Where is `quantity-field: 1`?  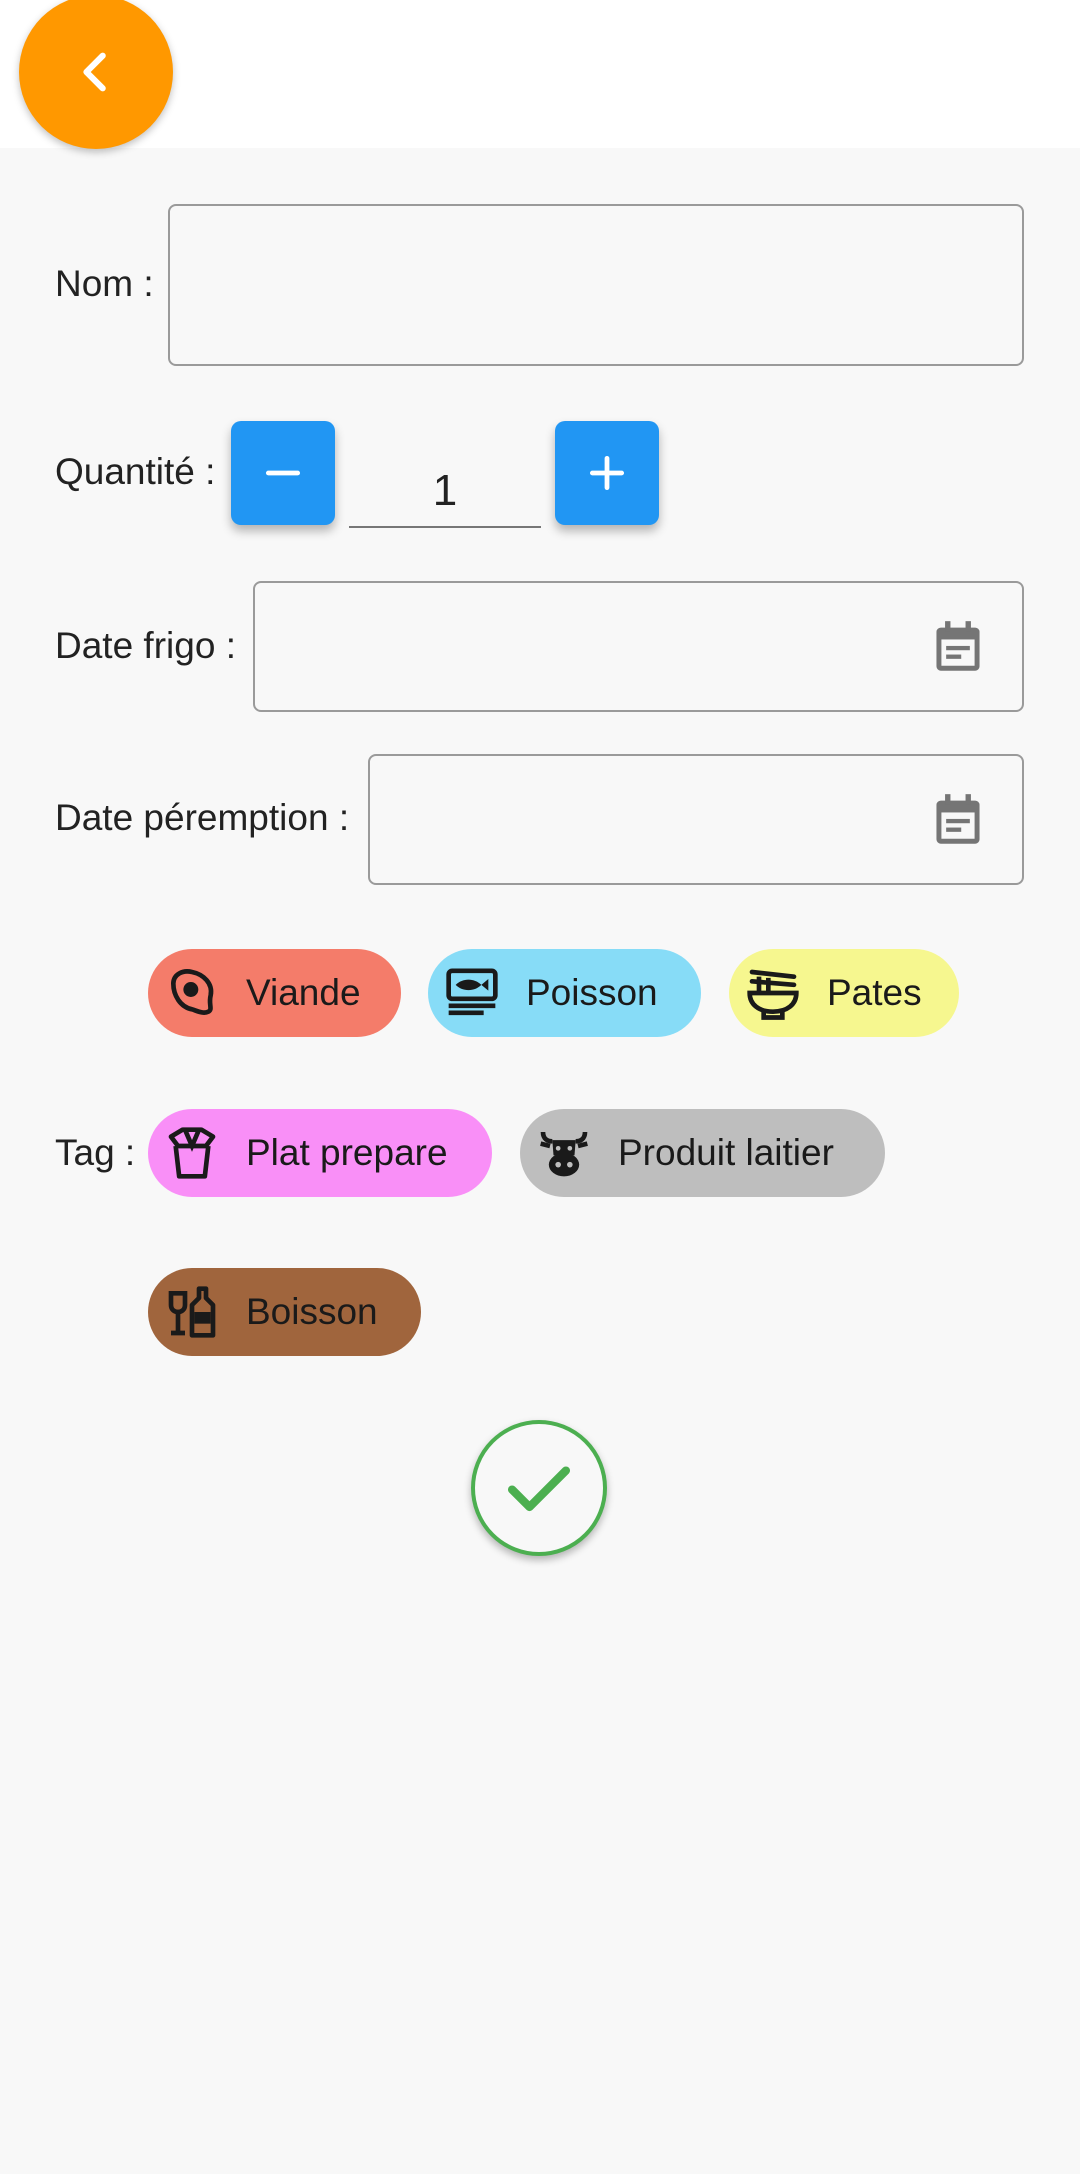 quantity-field: 1 is located at coordinates (445, 492).